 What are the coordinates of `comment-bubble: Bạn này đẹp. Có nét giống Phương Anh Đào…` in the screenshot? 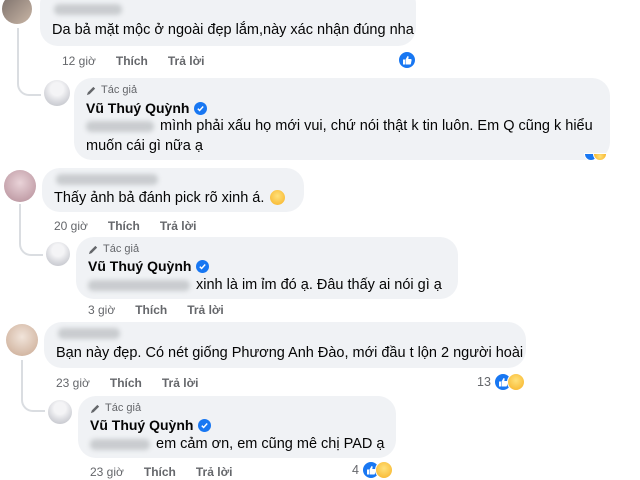 It's located at (285, 345).